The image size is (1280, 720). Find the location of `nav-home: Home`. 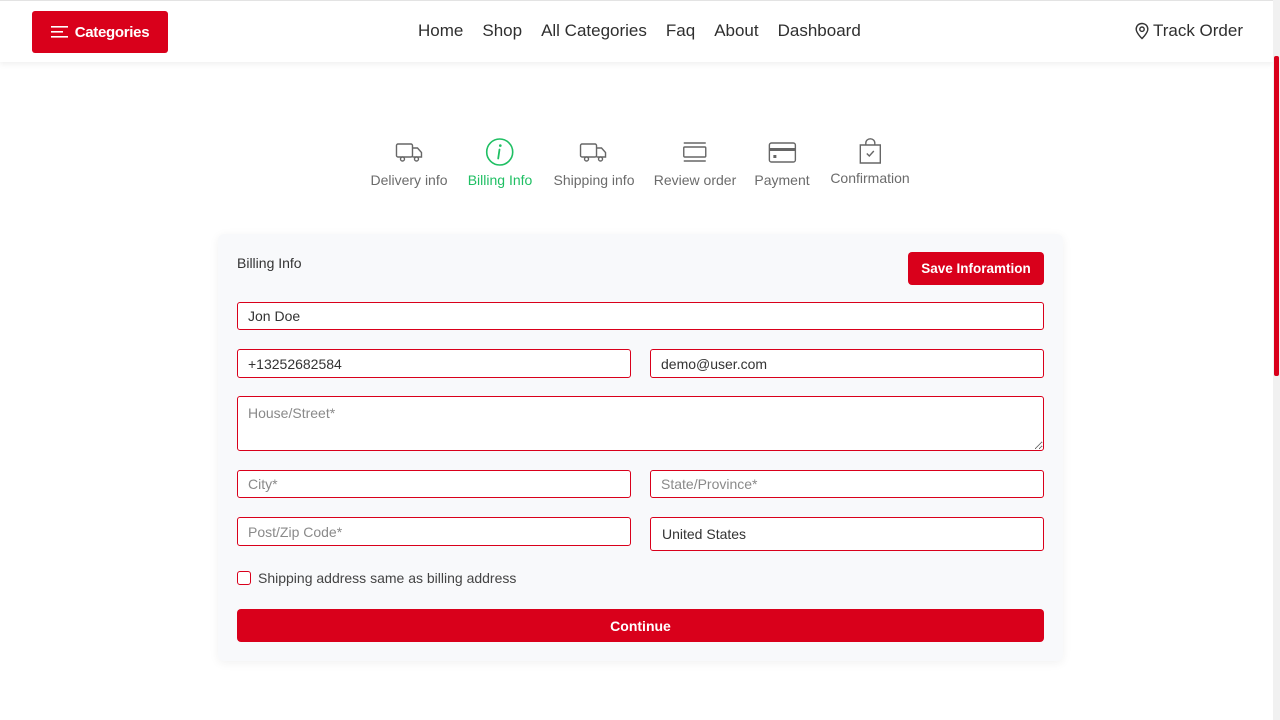

nav-home: Home is located at coordinates (440, 31).